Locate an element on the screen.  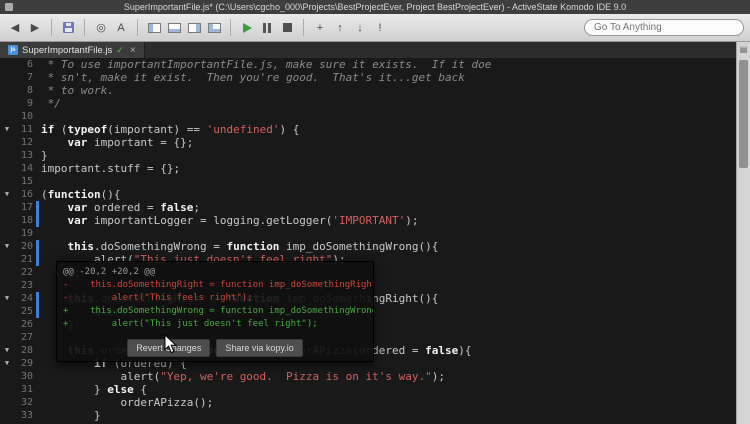
run-button-icon is located at coordinates (247, 27).